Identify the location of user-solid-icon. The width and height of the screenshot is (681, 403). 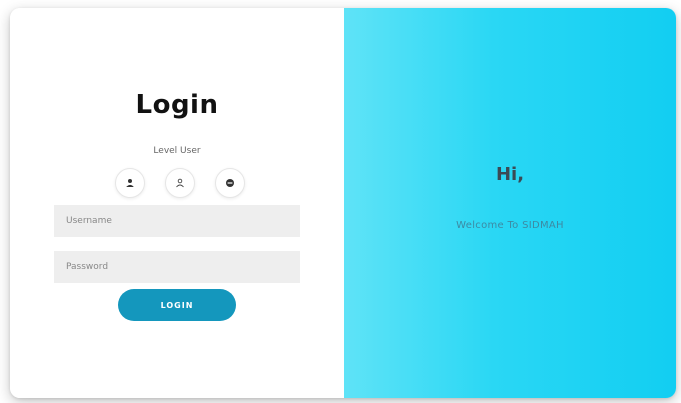
(130, 183).